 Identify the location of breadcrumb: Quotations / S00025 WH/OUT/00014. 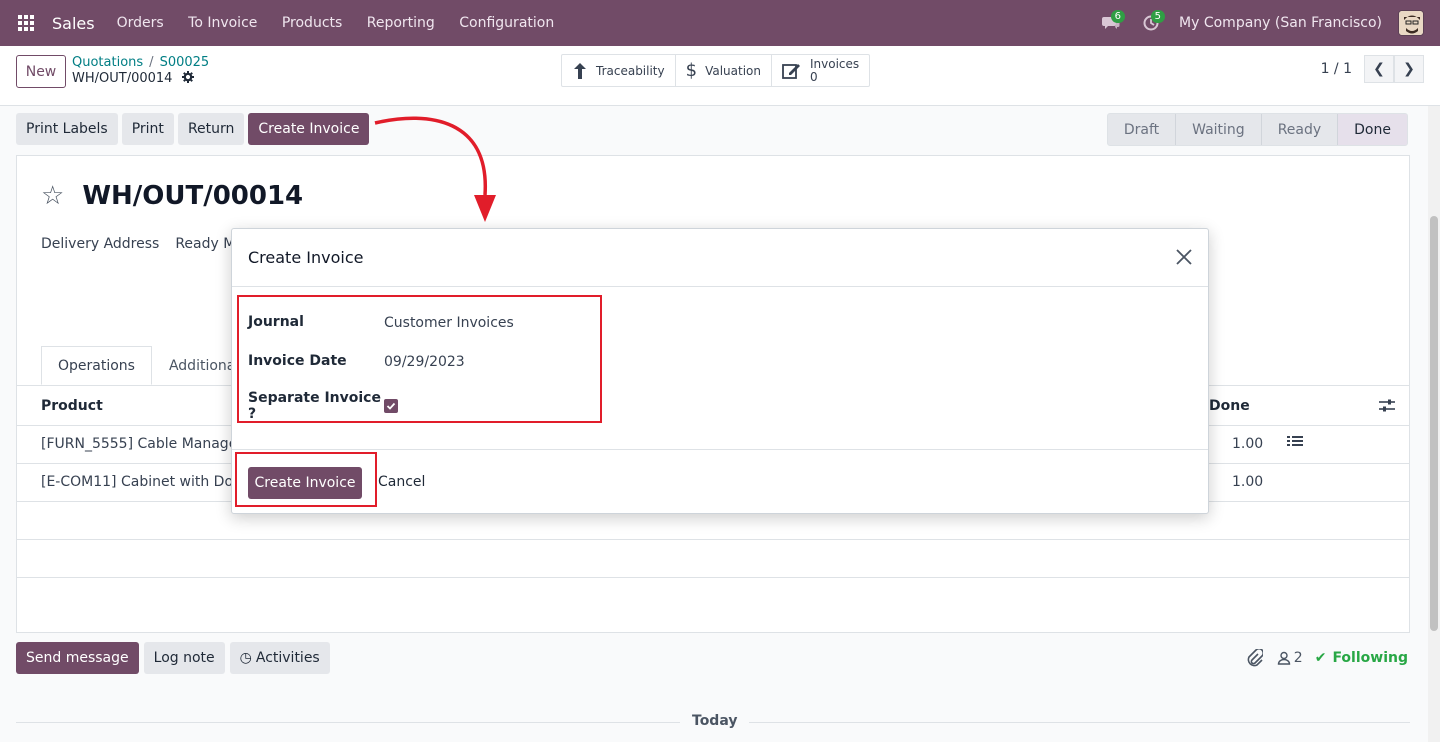
(140, 70).